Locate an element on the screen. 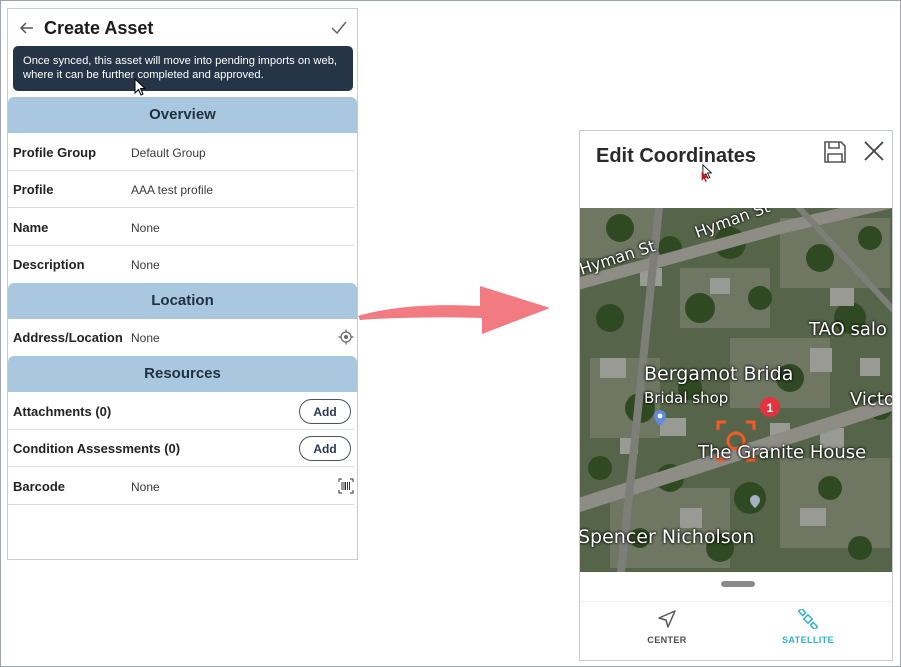 The height and width of the screenshot is (667, 901). satellite-icon is located at coordinates (808, 619).